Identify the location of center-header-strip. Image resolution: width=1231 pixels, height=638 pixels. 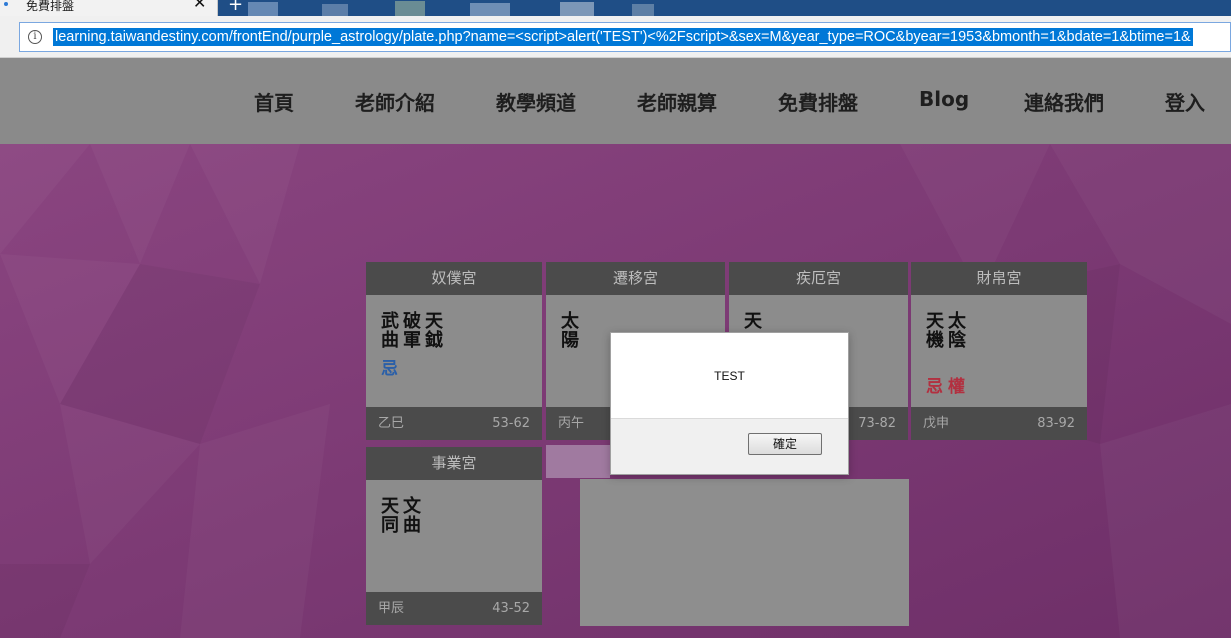
(578, 461).